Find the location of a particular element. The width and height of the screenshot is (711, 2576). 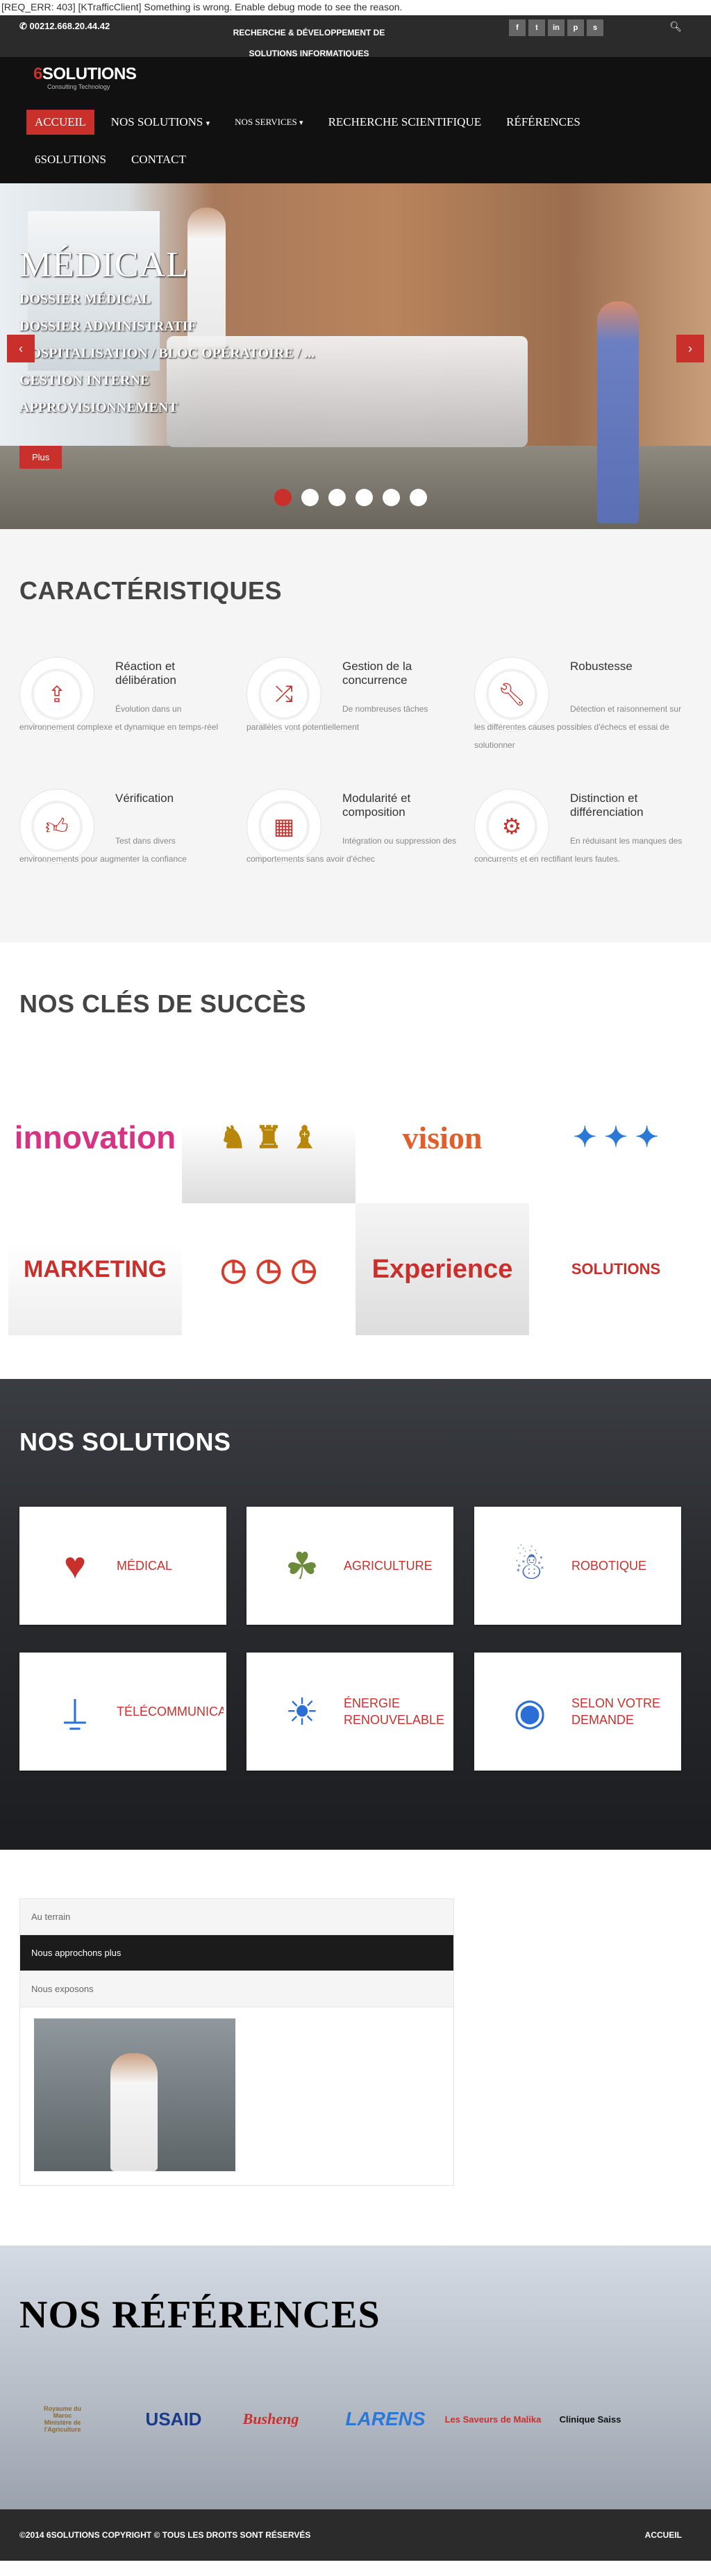

hero-image-nurse is located at coordinates (618, 412).